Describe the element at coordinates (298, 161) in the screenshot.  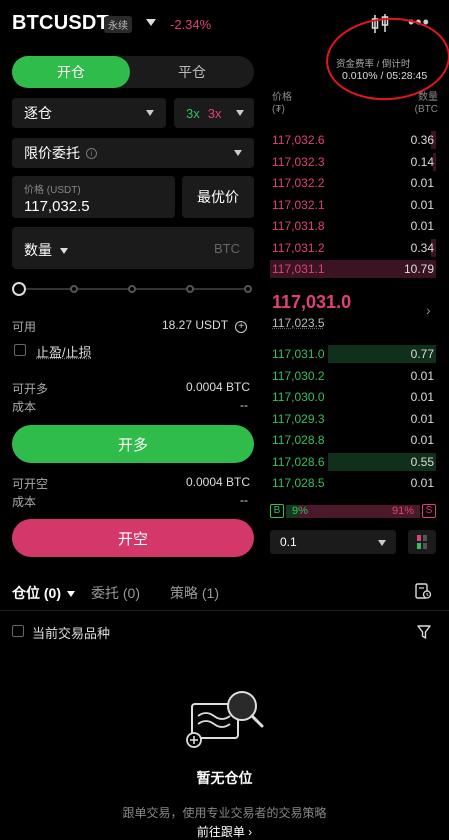
I see `row-price: 117,032.3` at that location.